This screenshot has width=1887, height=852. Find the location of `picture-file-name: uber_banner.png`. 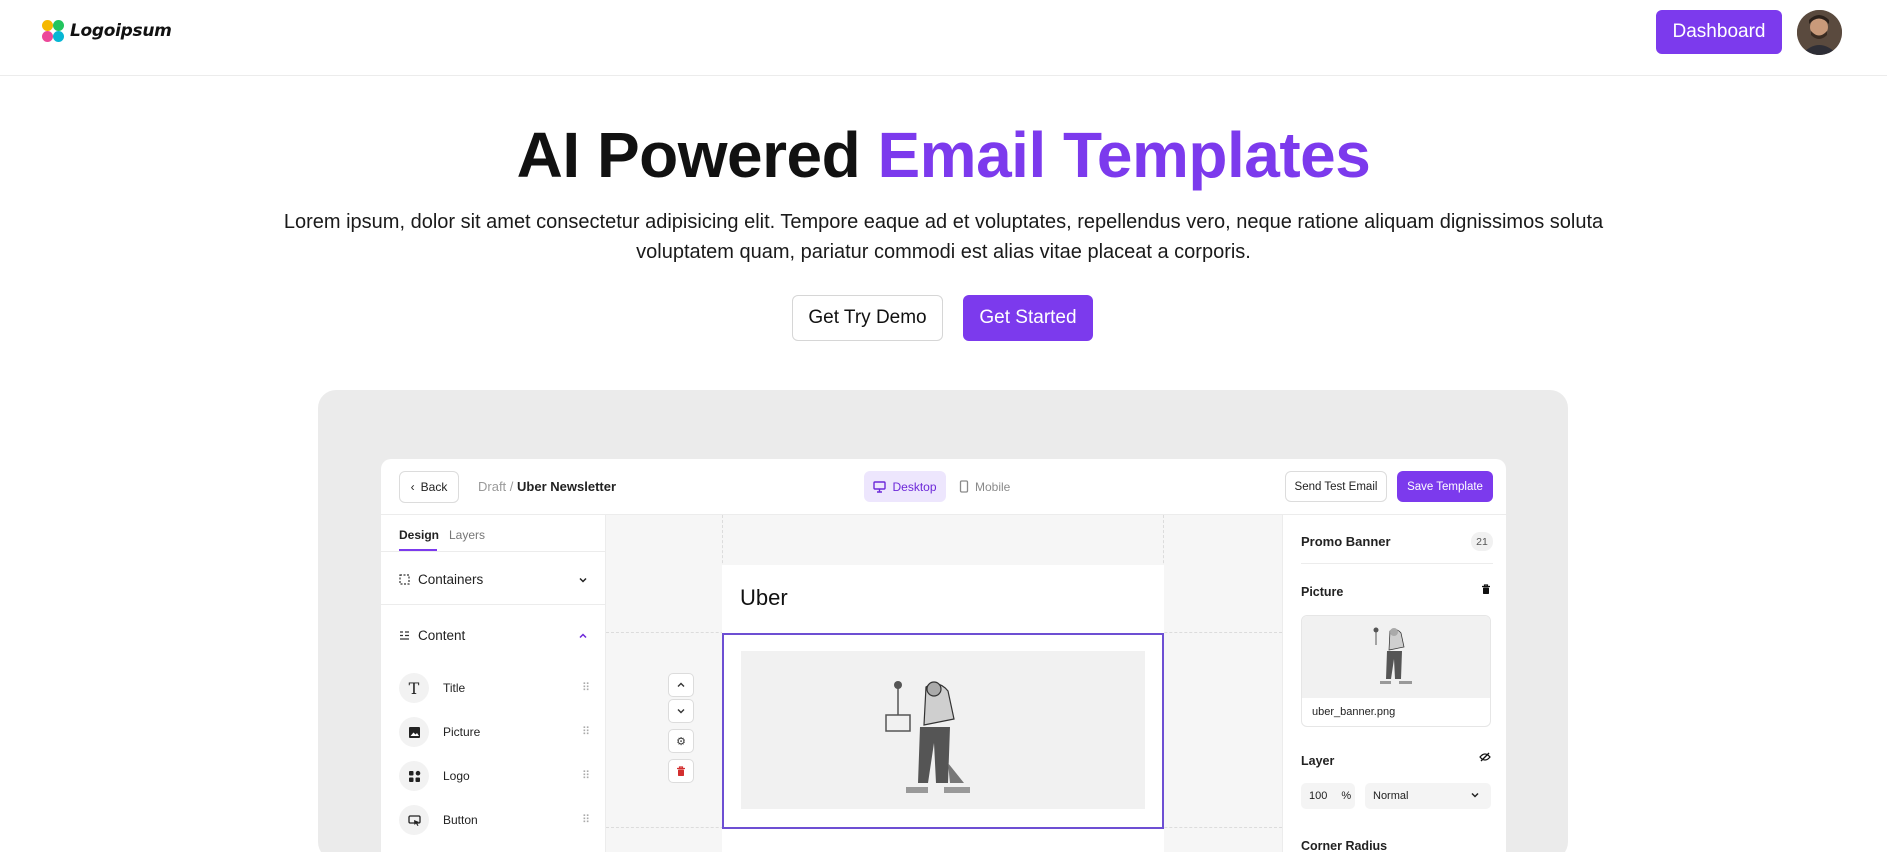

picture-file-name: uber_banner.png is located at coordinates (1354, 712).